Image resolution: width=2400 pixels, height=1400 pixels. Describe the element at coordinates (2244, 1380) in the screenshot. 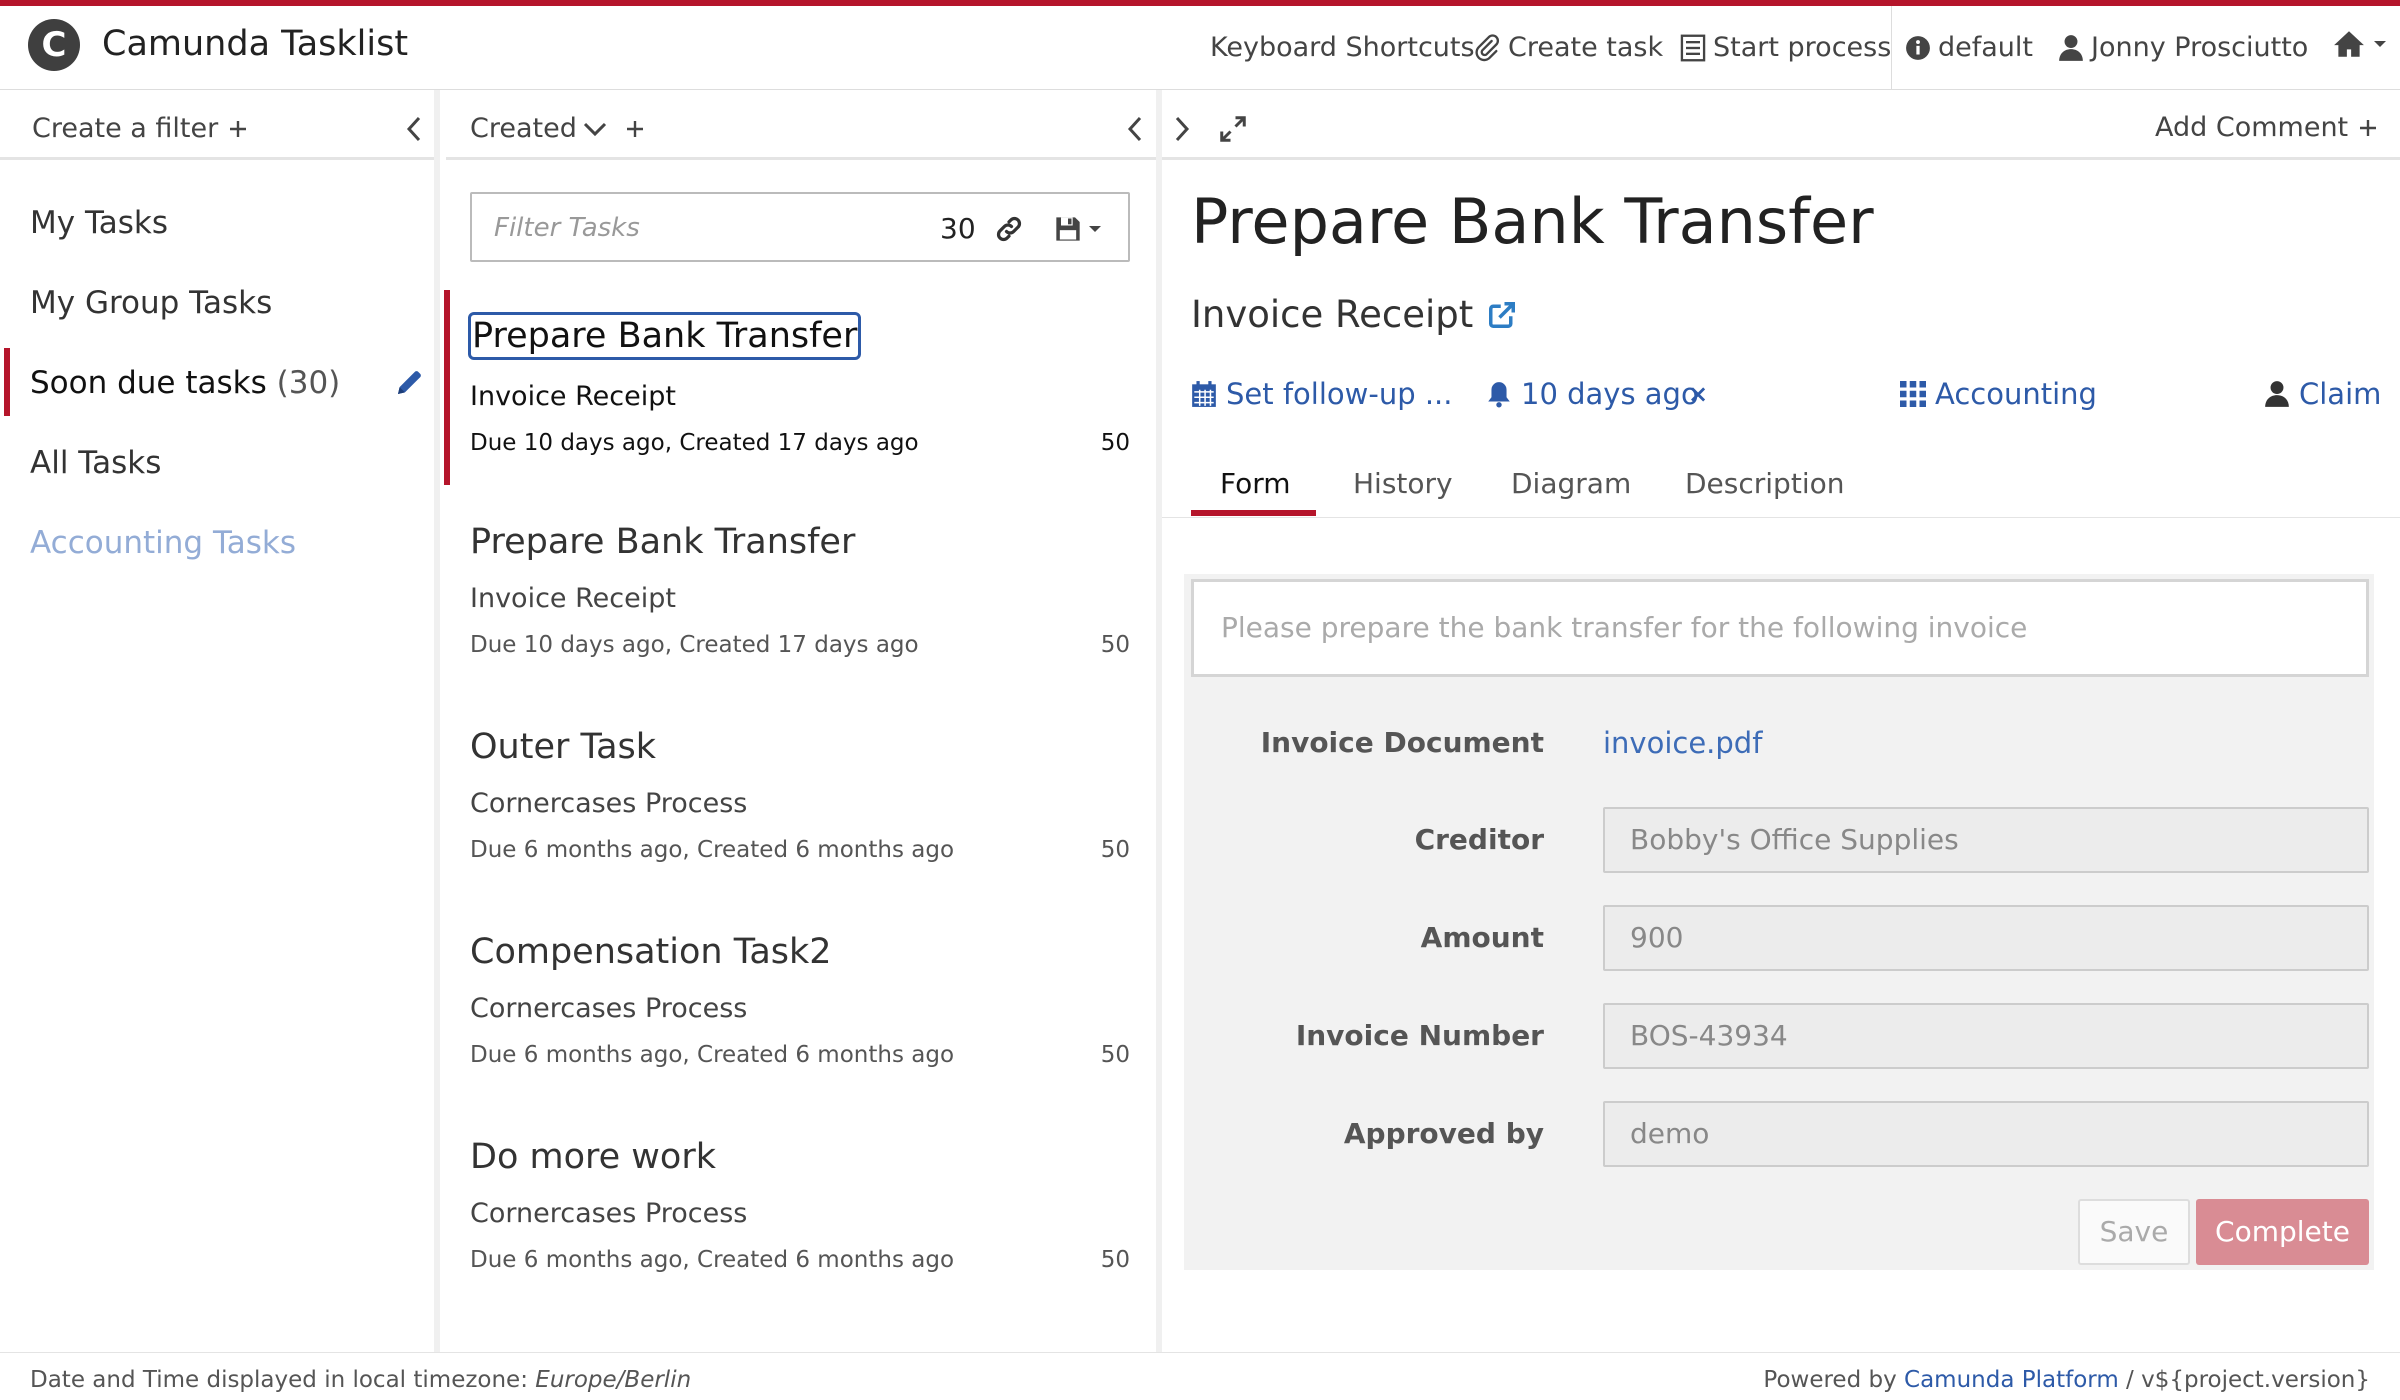

I see `version-text: / v${project.version}` at that location.